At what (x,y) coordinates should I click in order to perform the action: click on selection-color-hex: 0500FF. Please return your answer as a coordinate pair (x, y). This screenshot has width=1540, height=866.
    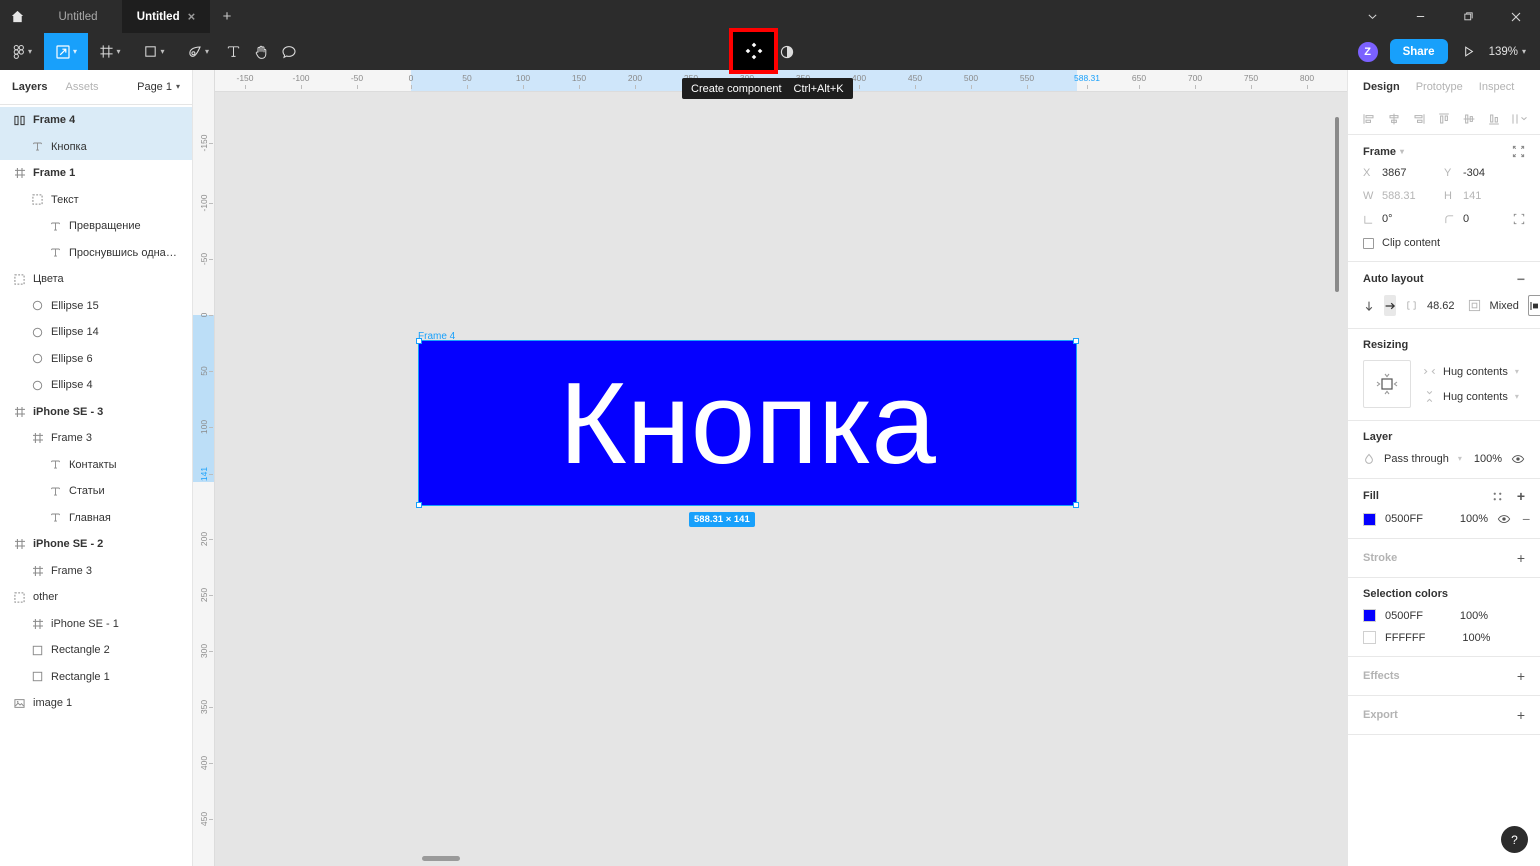
    Looking at the image, I should click on (1404, 616).